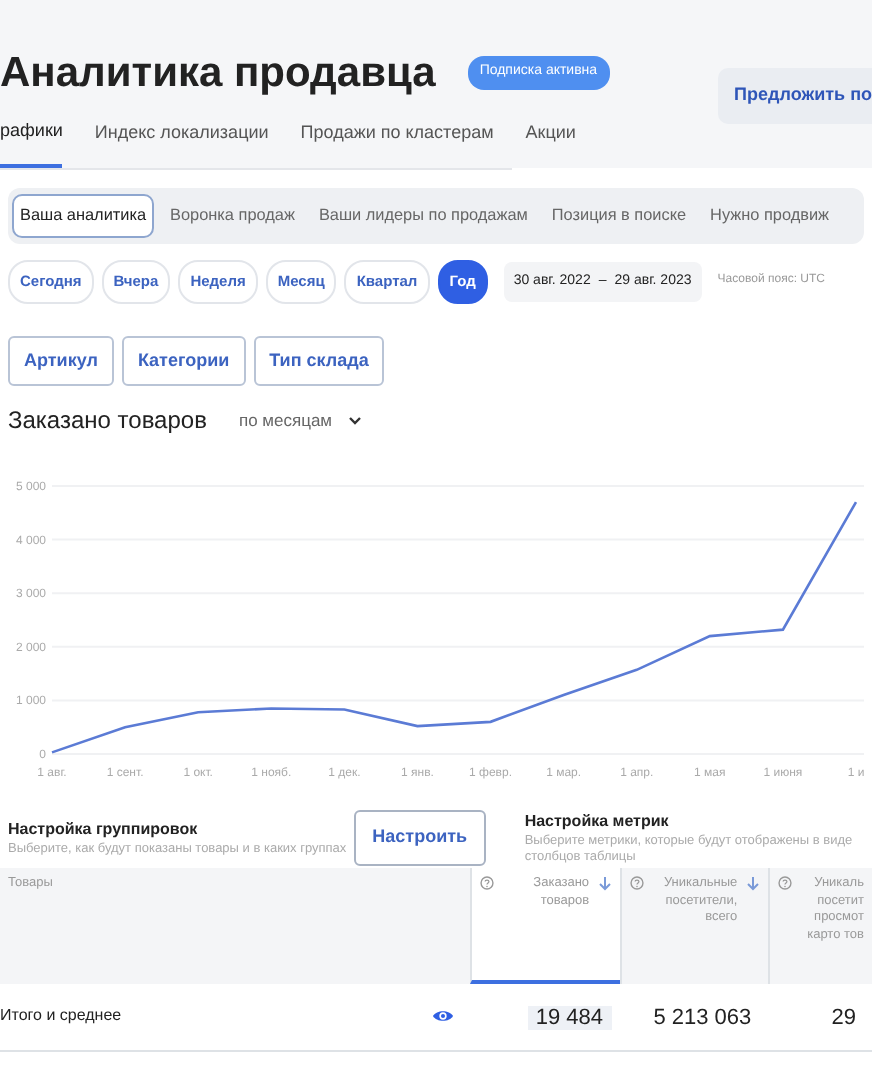  I want to click on metric-settings-title: Настройка метрик, so click(597, 822).